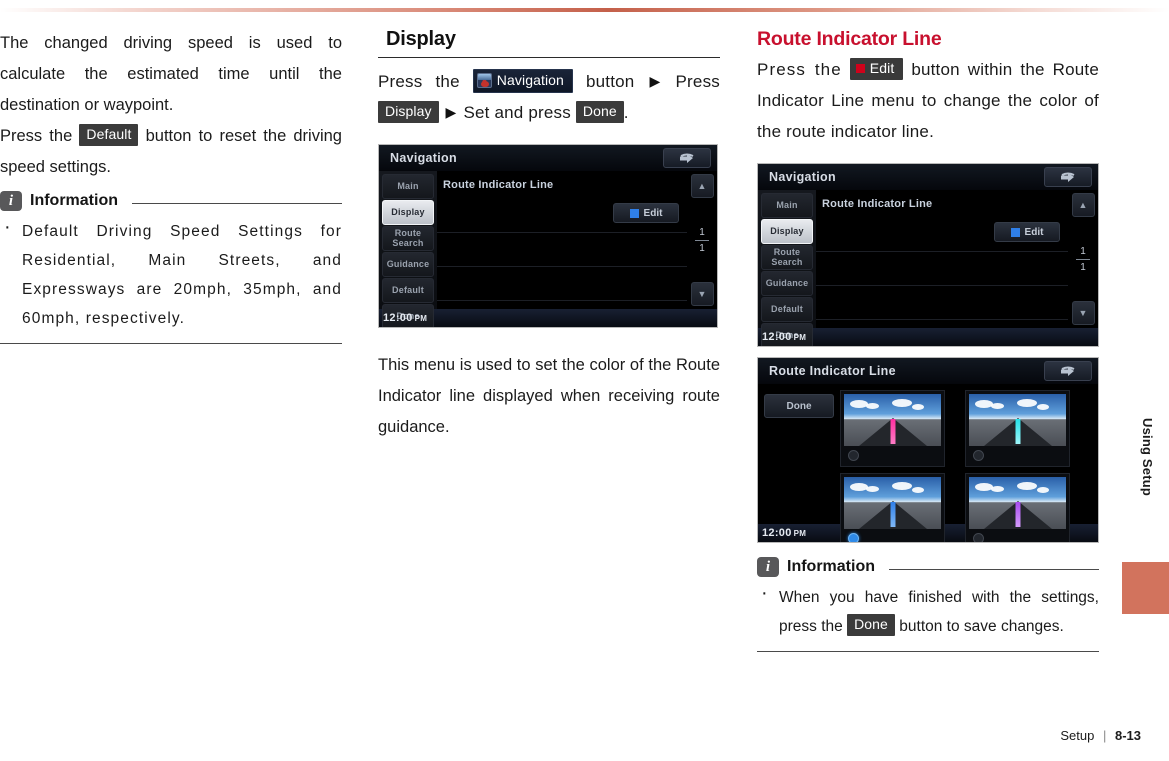  Describe the element at coordinates (892, 431) in the screenshot. I see `route-line-magenta` at that location.